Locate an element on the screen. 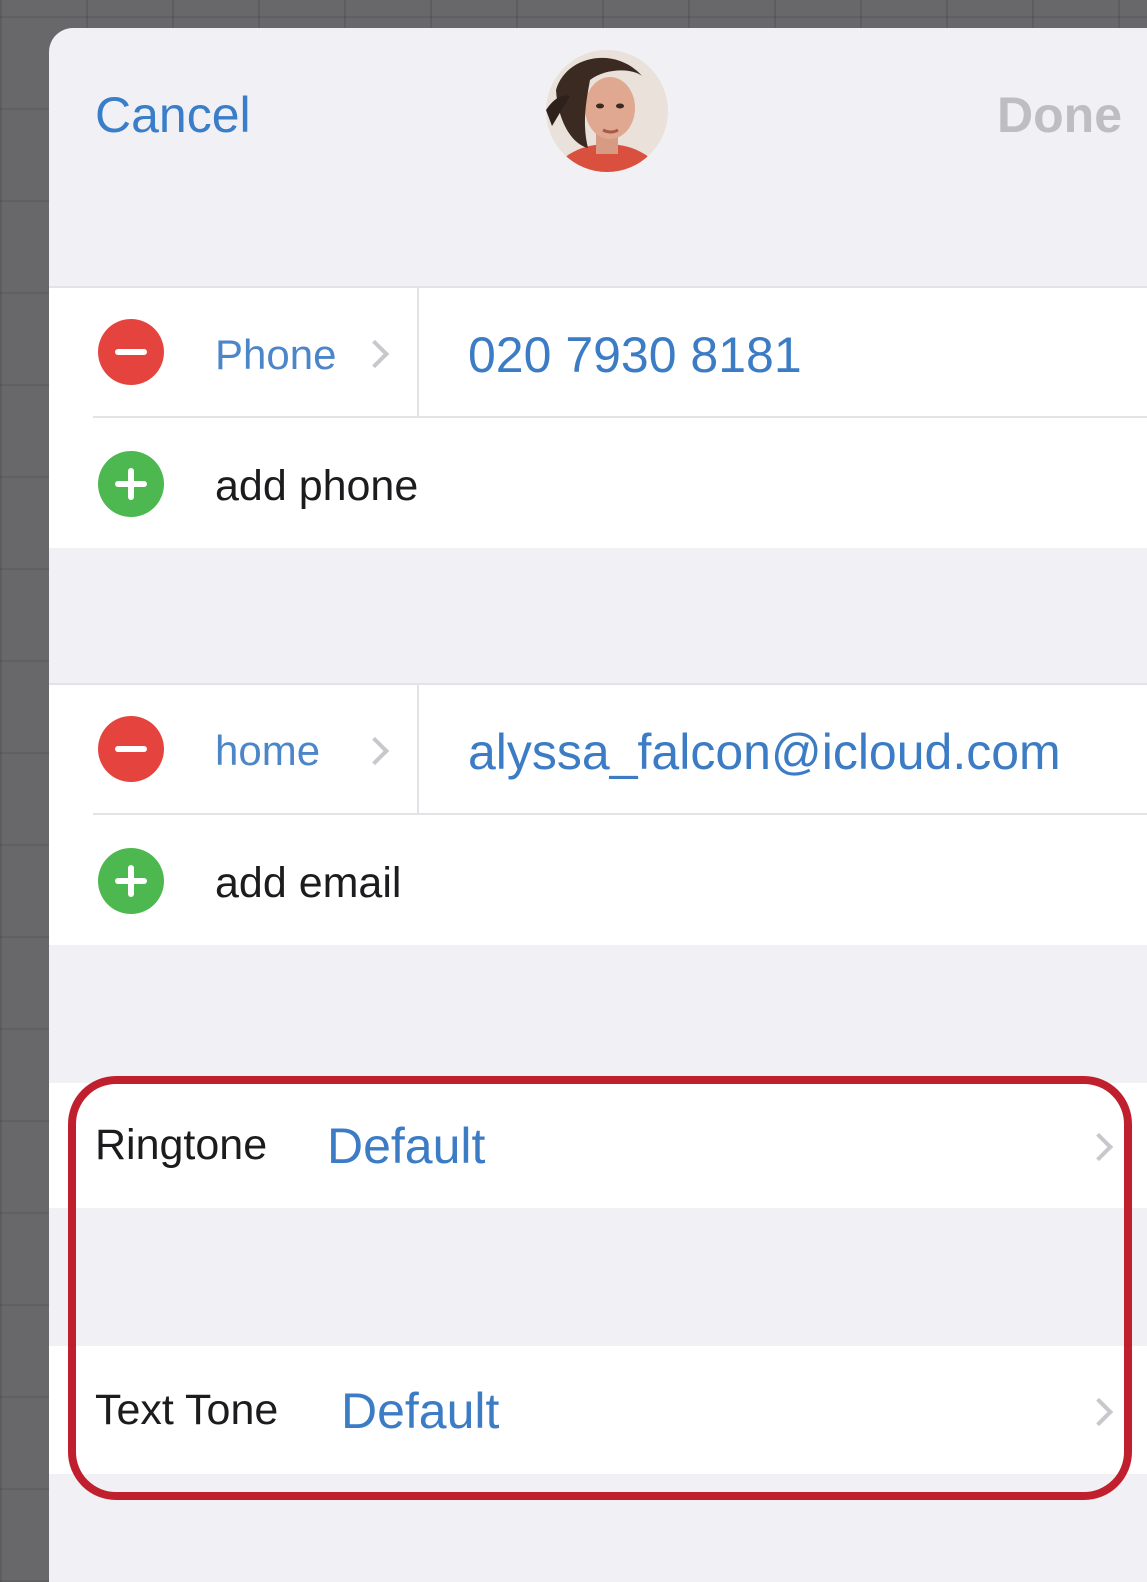 This screenshot has width=1147, height=1582. text-tone-row: Text Tone Default is located at coordinates (598, 1410).